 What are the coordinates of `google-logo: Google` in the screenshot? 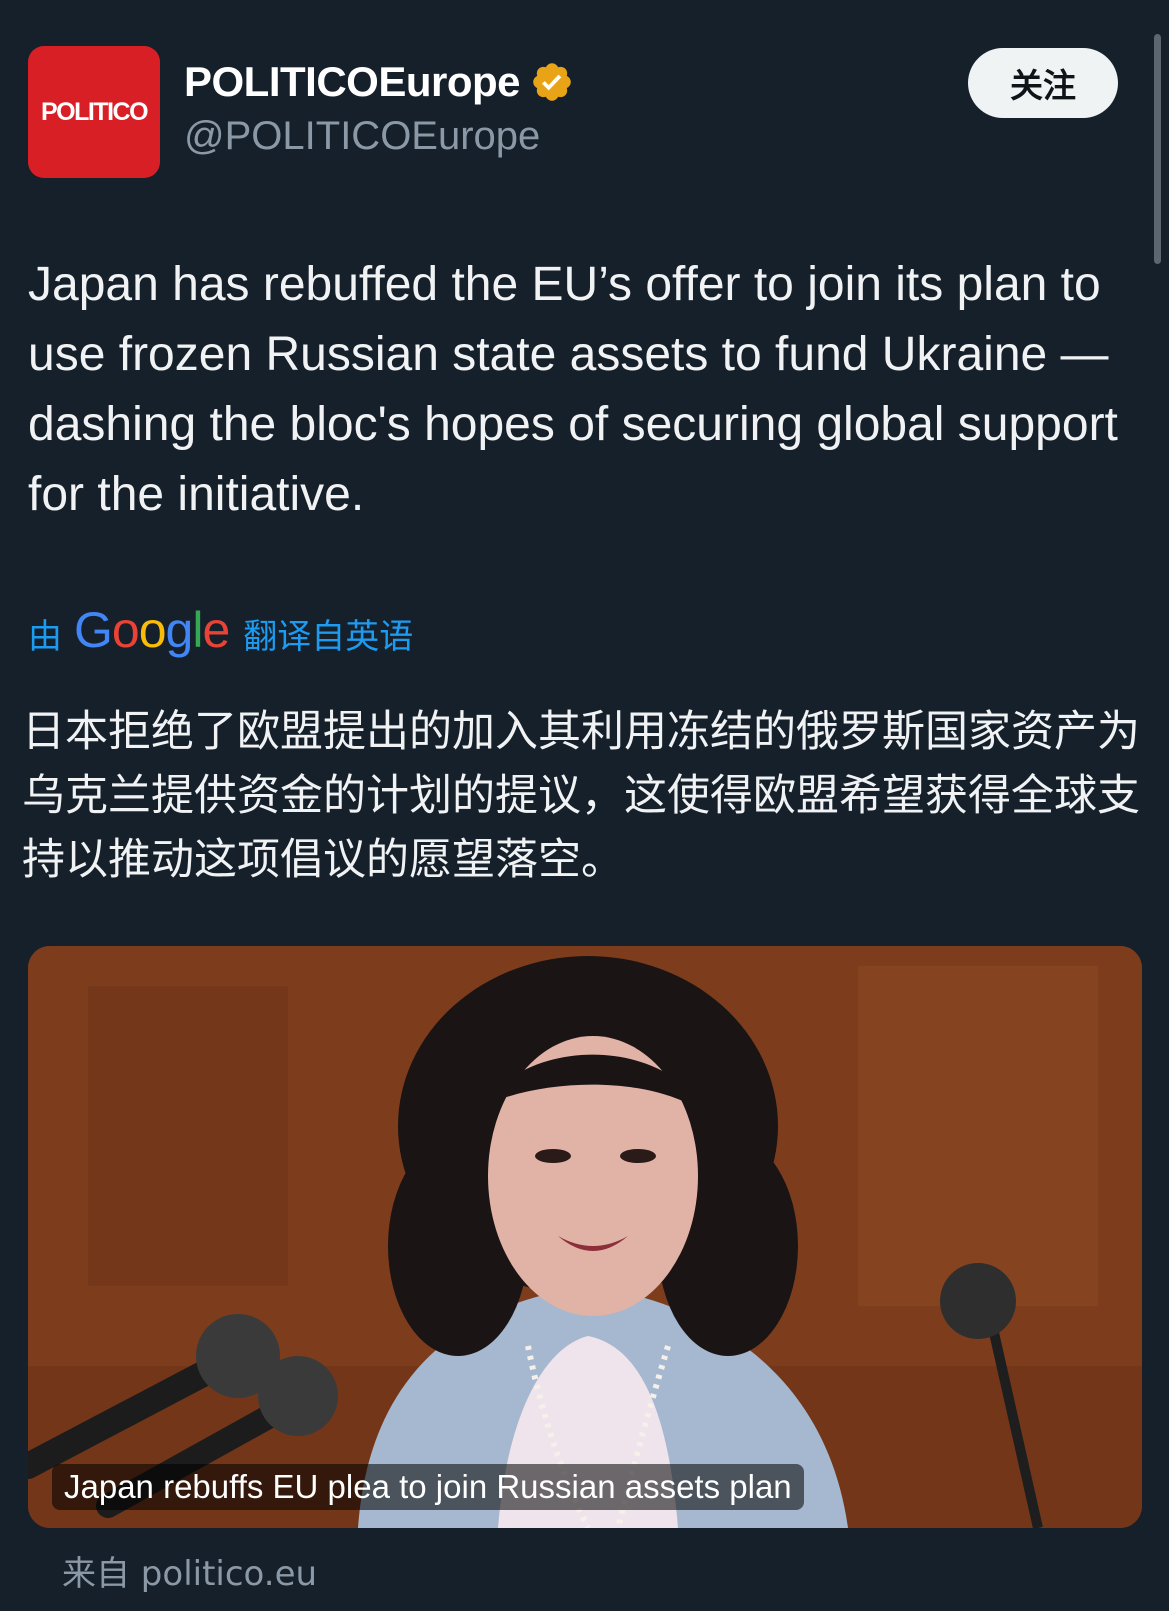 It's located at (152, 630).